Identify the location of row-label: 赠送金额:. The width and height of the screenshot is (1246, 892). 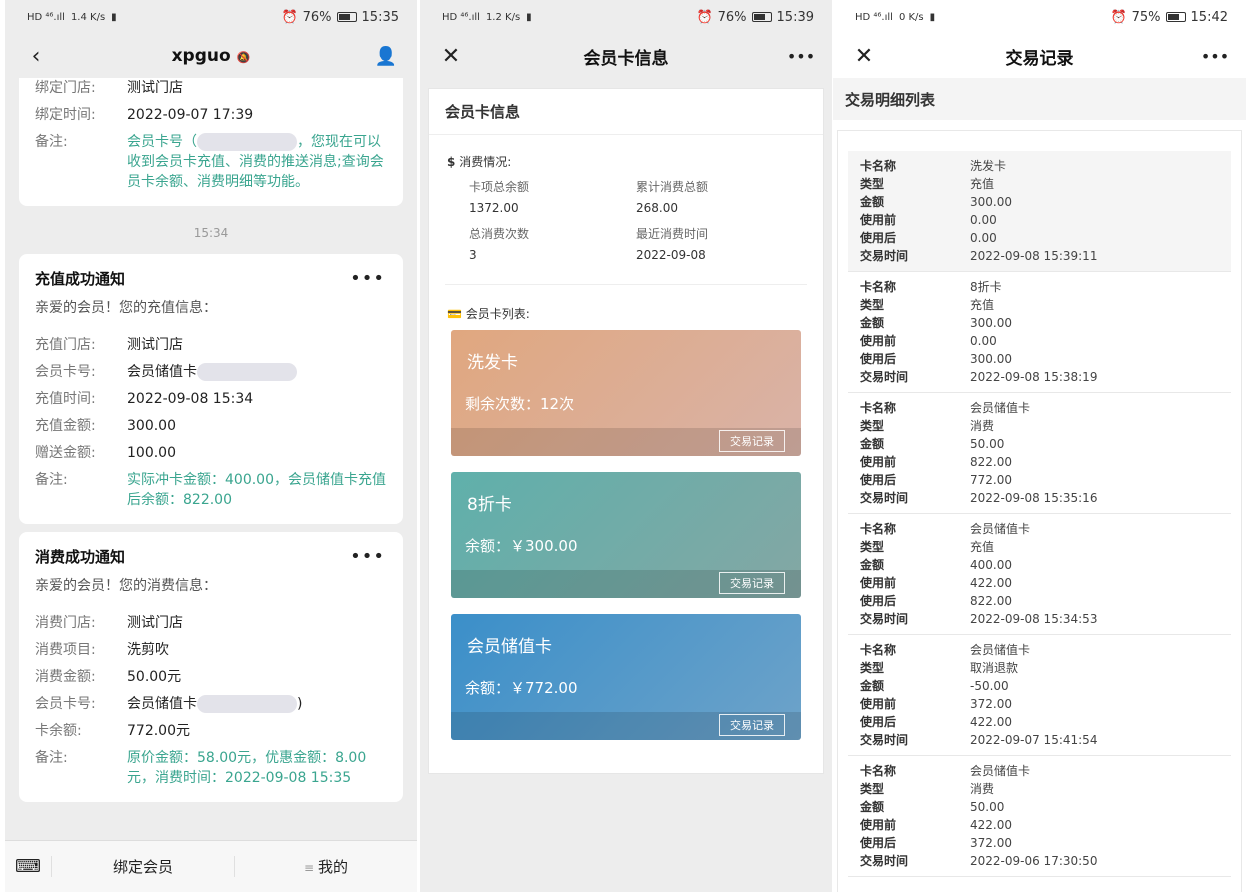
(65, 453).